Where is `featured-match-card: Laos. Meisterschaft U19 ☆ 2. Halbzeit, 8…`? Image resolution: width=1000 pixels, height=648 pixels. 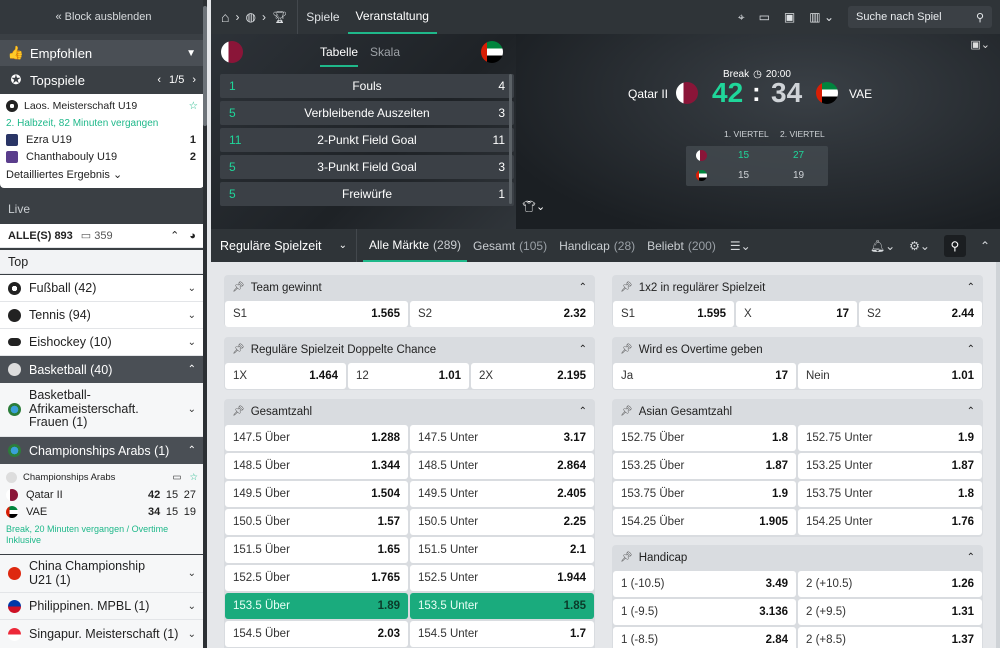
featured-match-card: Laos. Meisterschaft U19 ☆ 2. Halbzeit, 8… is located at coordinates (102, 141).